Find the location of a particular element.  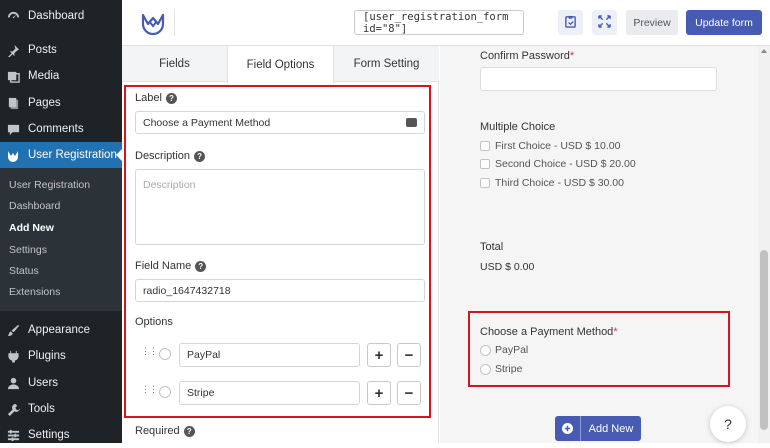

submenu-status: Status is located at coordinates (24, 271).